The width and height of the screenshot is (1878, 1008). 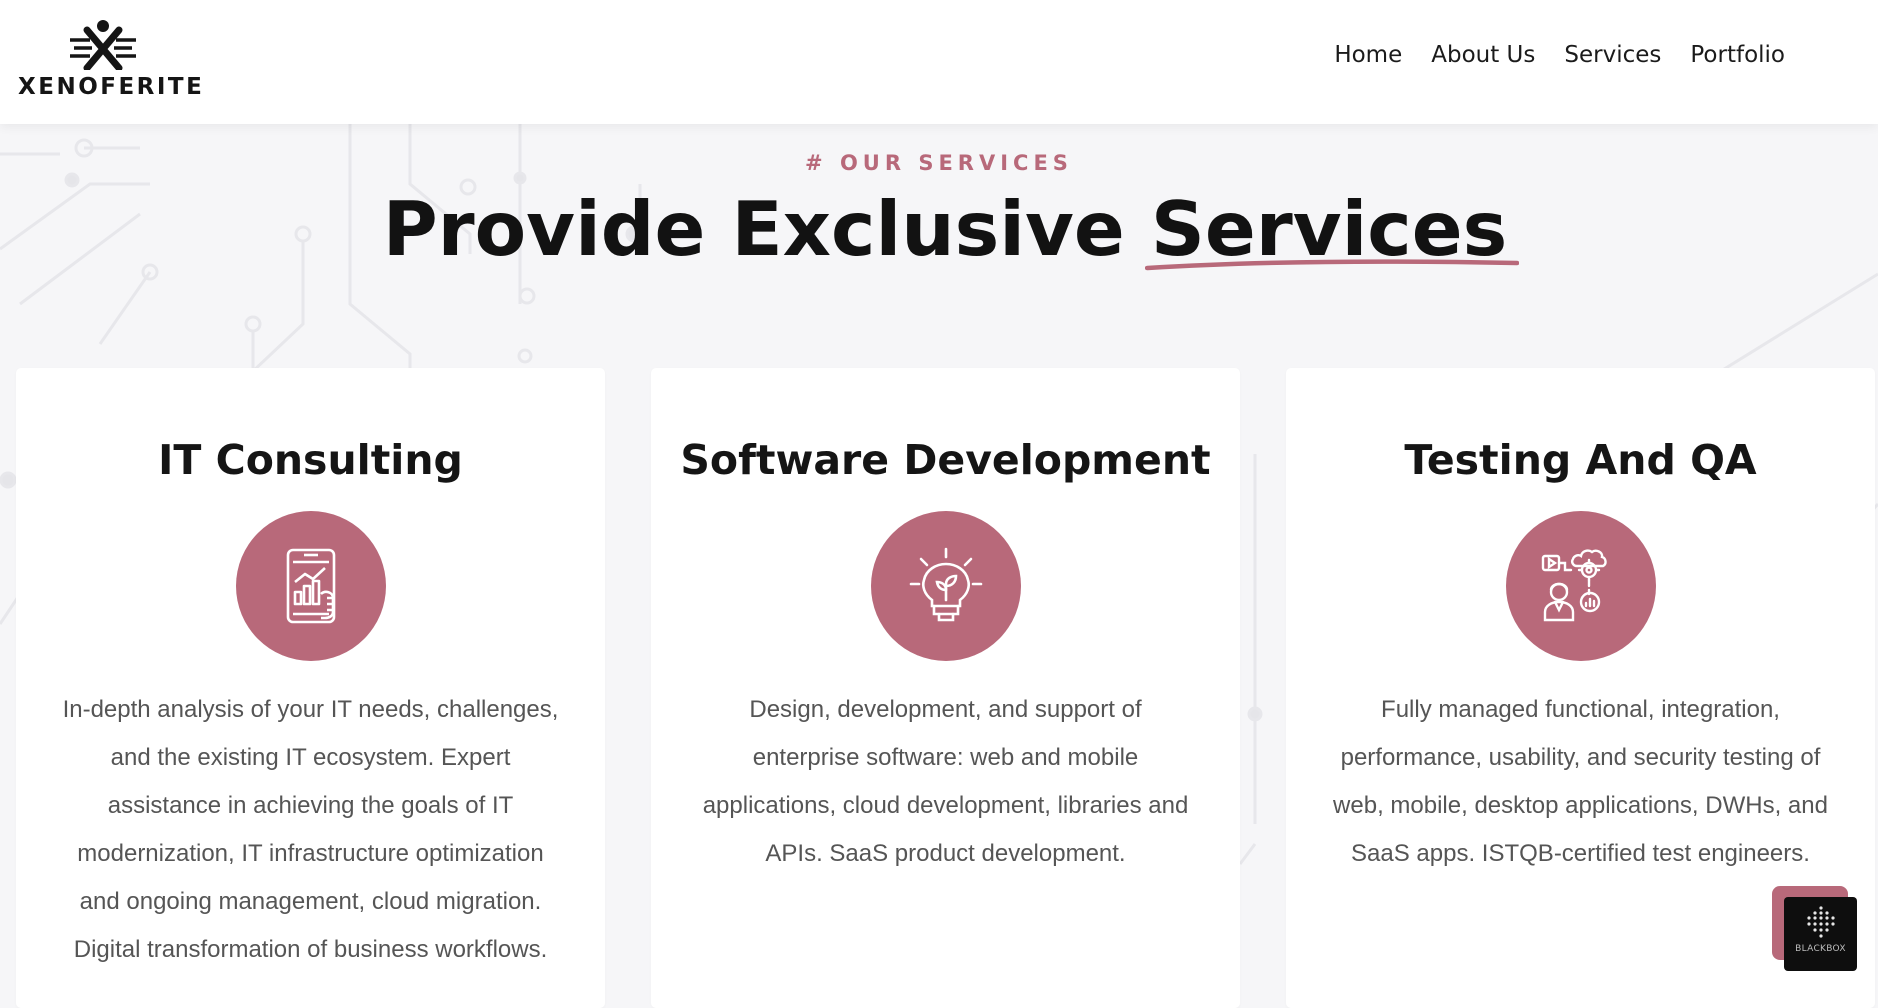 What do you see at coordinates (1821, 922) in the screenshot?
I see `blackbox-logo-icon` at bounding box center [1821, 922].